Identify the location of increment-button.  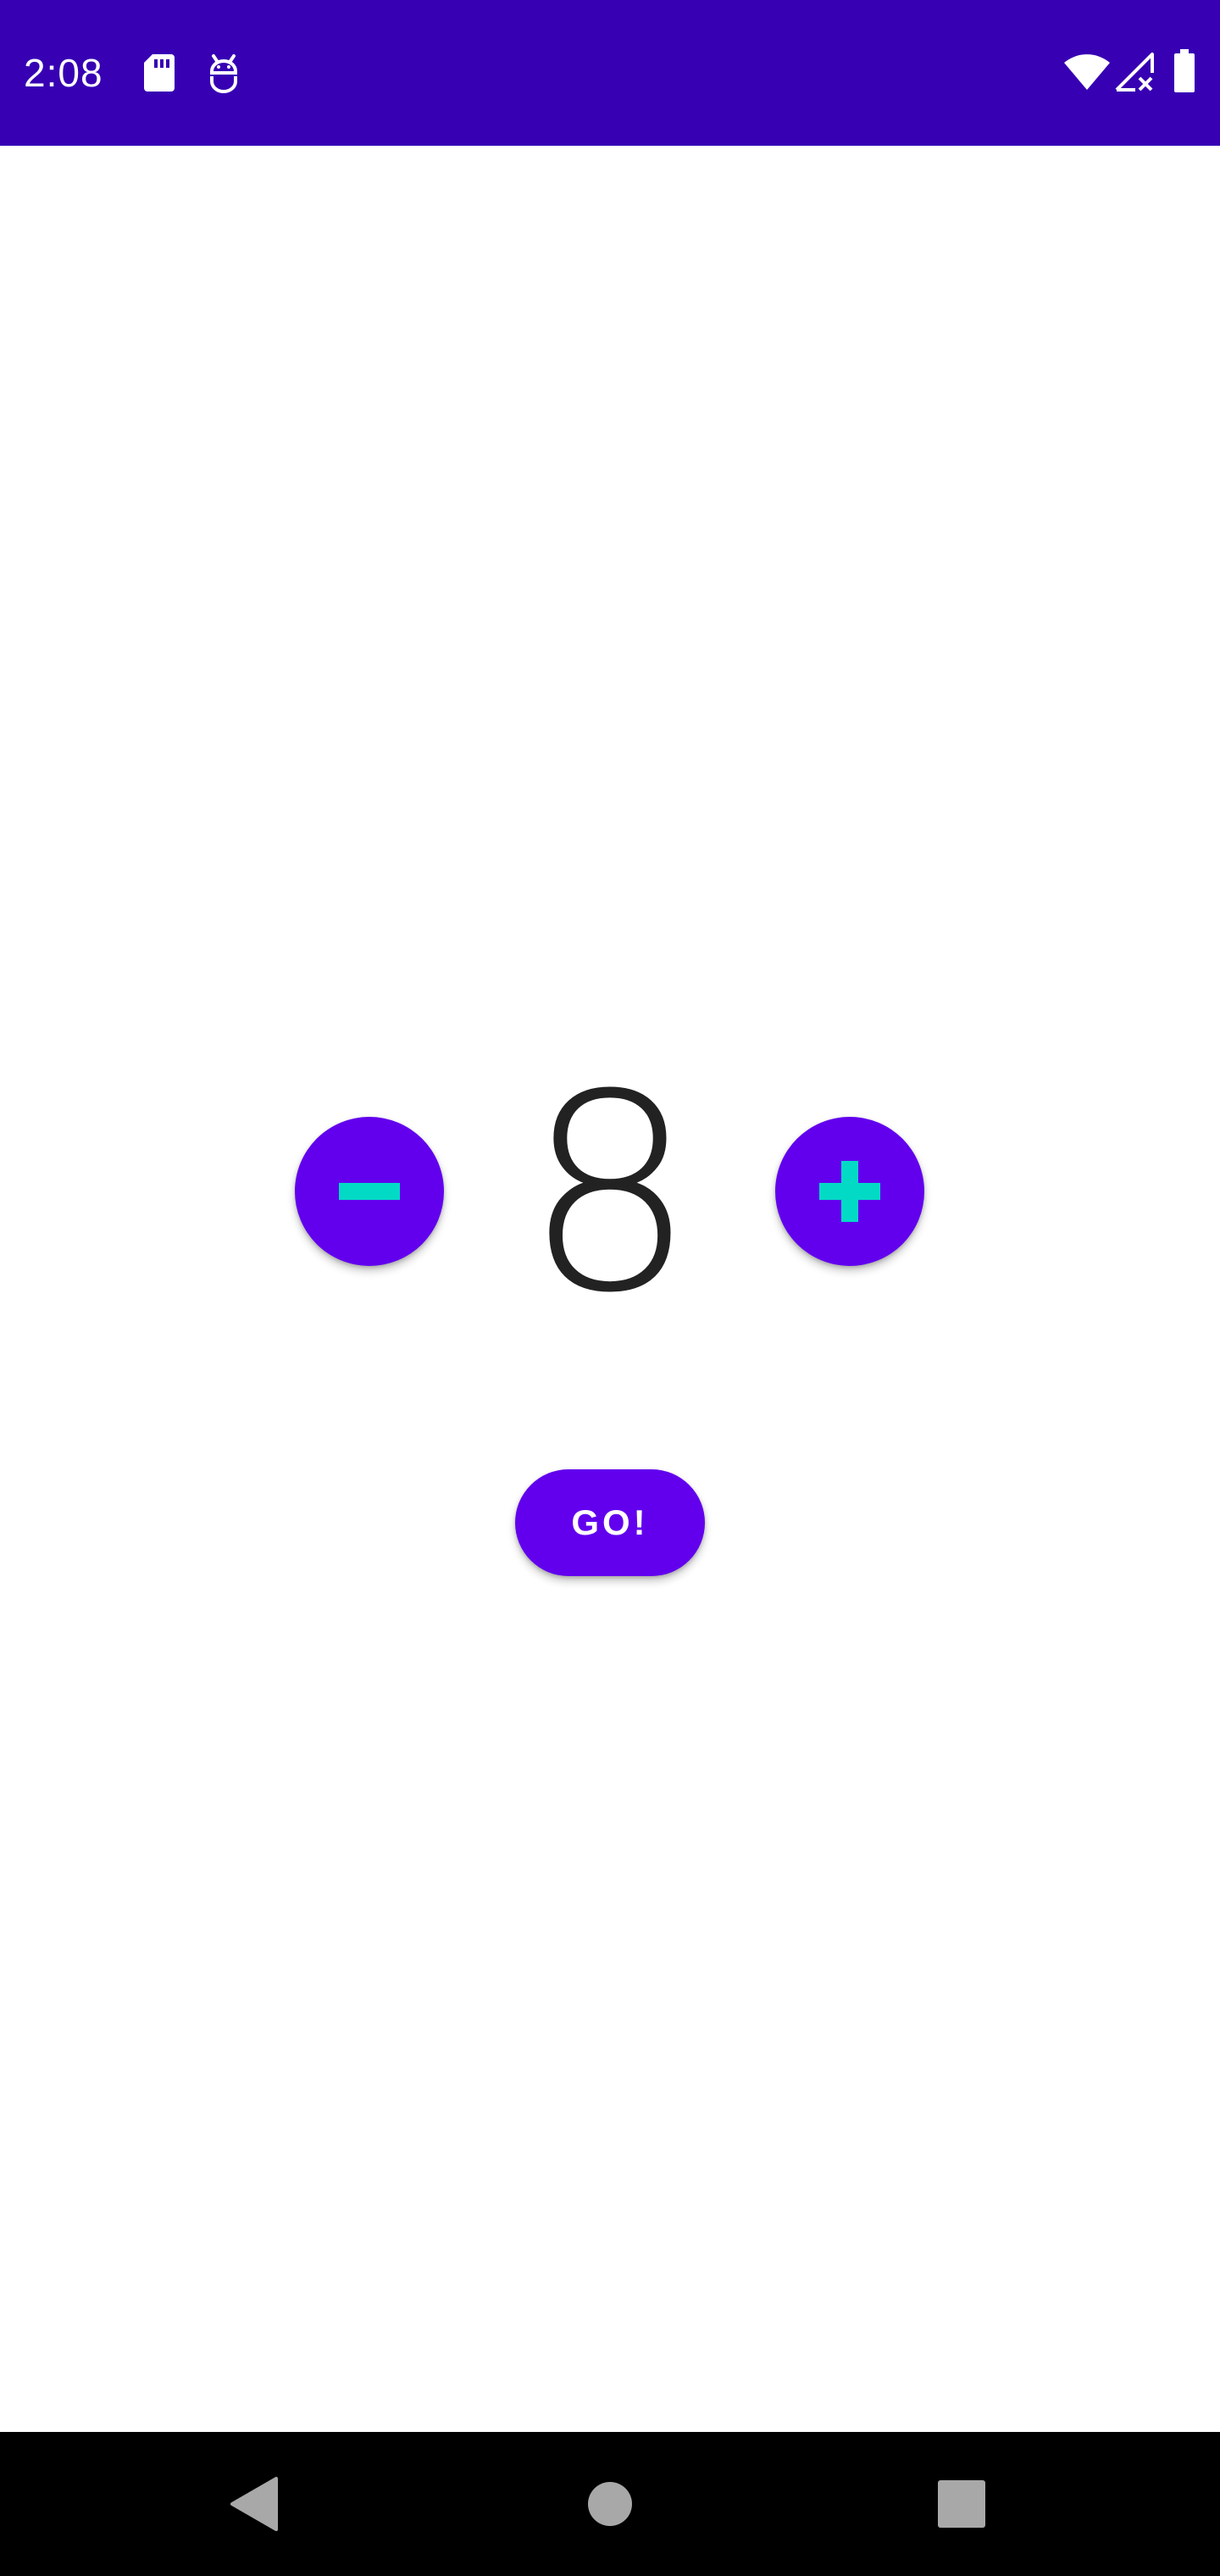
(849, 1191).